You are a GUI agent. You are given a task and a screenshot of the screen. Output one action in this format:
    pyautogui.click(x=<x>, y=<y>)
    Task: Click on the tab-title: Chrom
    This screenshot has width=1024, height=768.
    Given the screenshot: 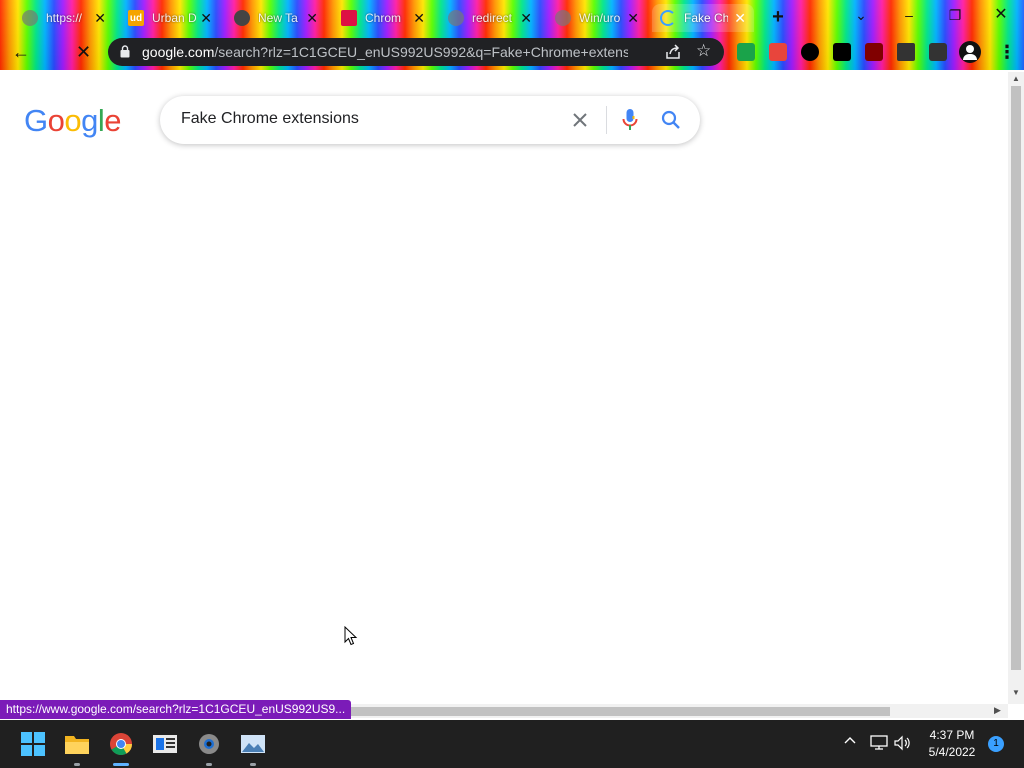 What is the action you would take?
    pyautogui.click(x=383, y=18)
    